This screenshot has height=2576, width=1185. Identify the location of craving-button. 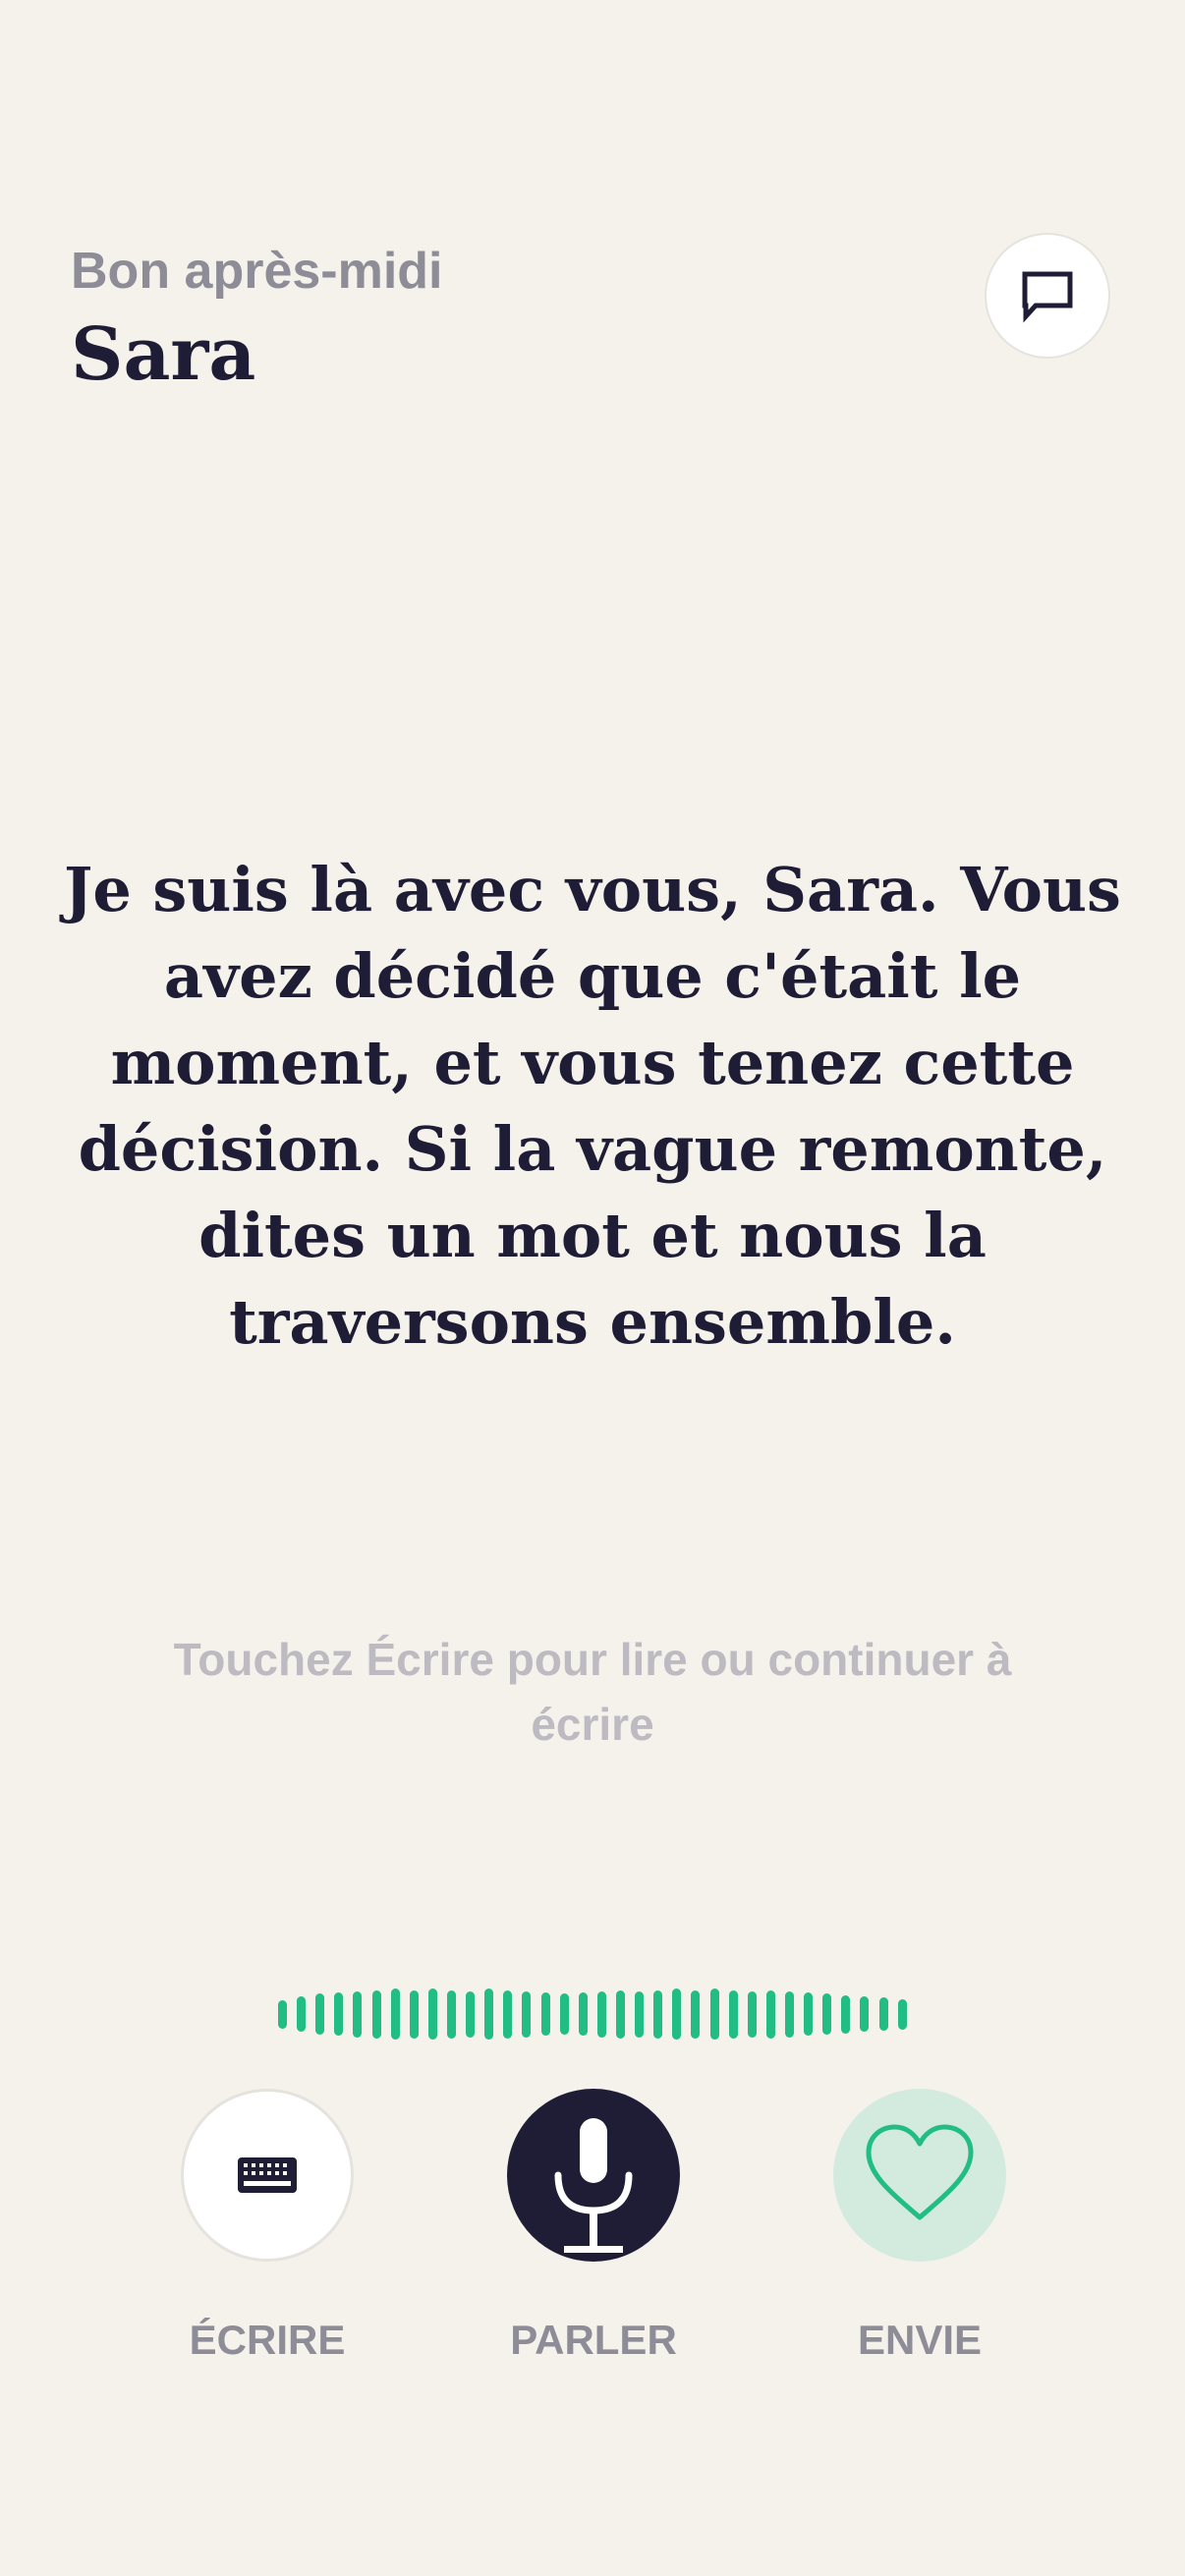
(920, 2175).